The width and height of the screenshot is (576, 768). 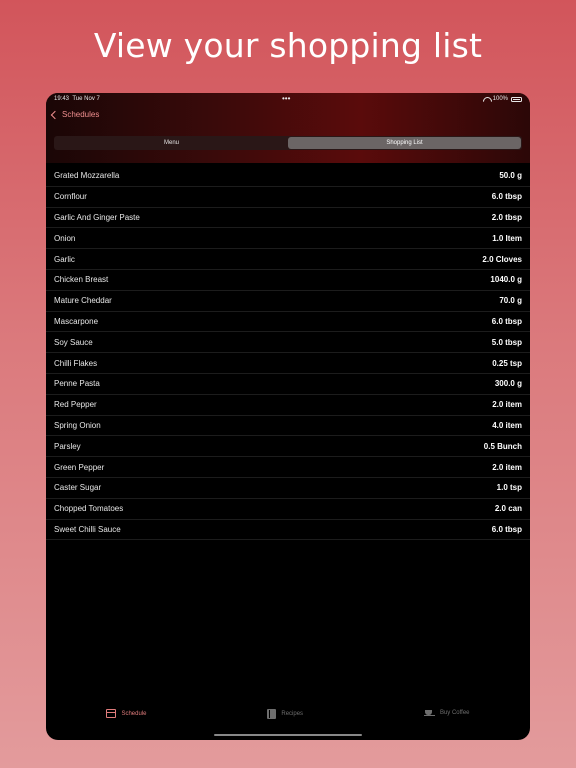 I want to click on list-item: Chilli Flakes 0.25 tsp, so click(x=288, y=363).